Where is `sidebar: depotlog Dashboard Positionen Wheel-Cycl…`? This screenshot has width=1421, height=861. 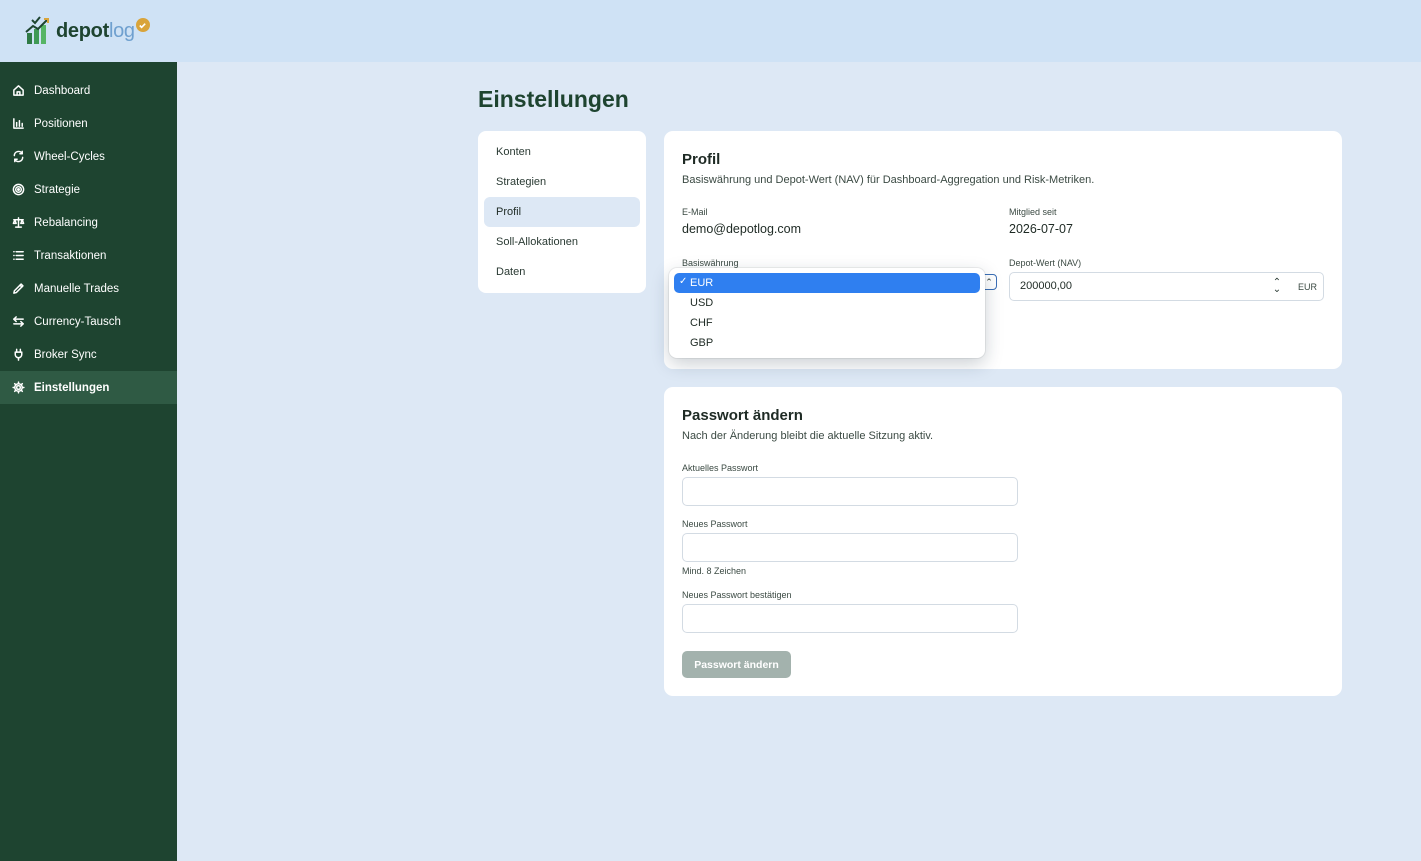 sidebar: depotlog Dashboard Positionen Wheel-Cycl… is located at coordinates (88, 430).